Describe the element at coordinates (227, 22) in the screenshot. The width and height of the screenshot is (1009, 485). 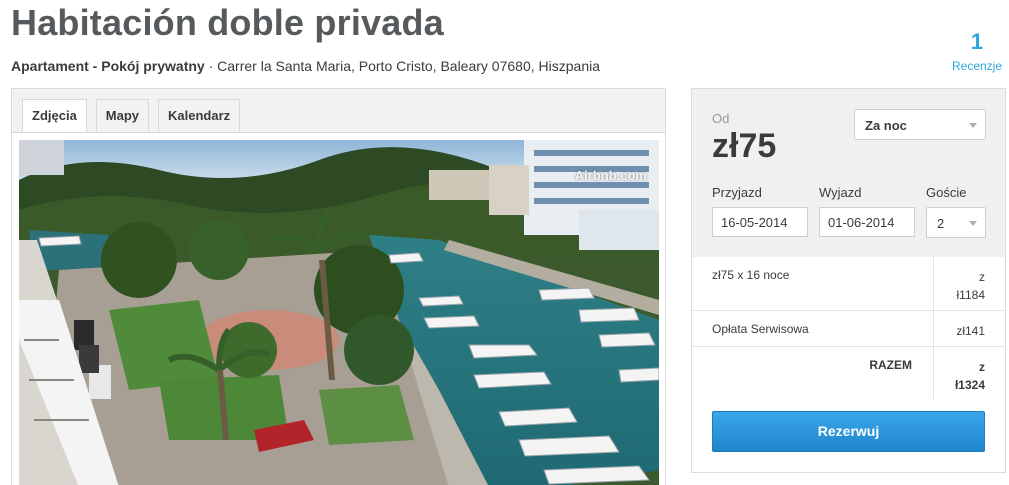
I see `listing-title: Habitación doble privada` at that location.